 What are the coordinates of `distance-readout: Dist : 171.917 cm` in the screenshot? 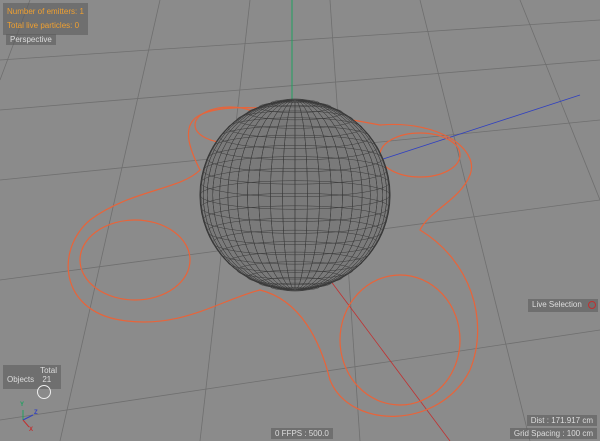 It's located at (561, 420).